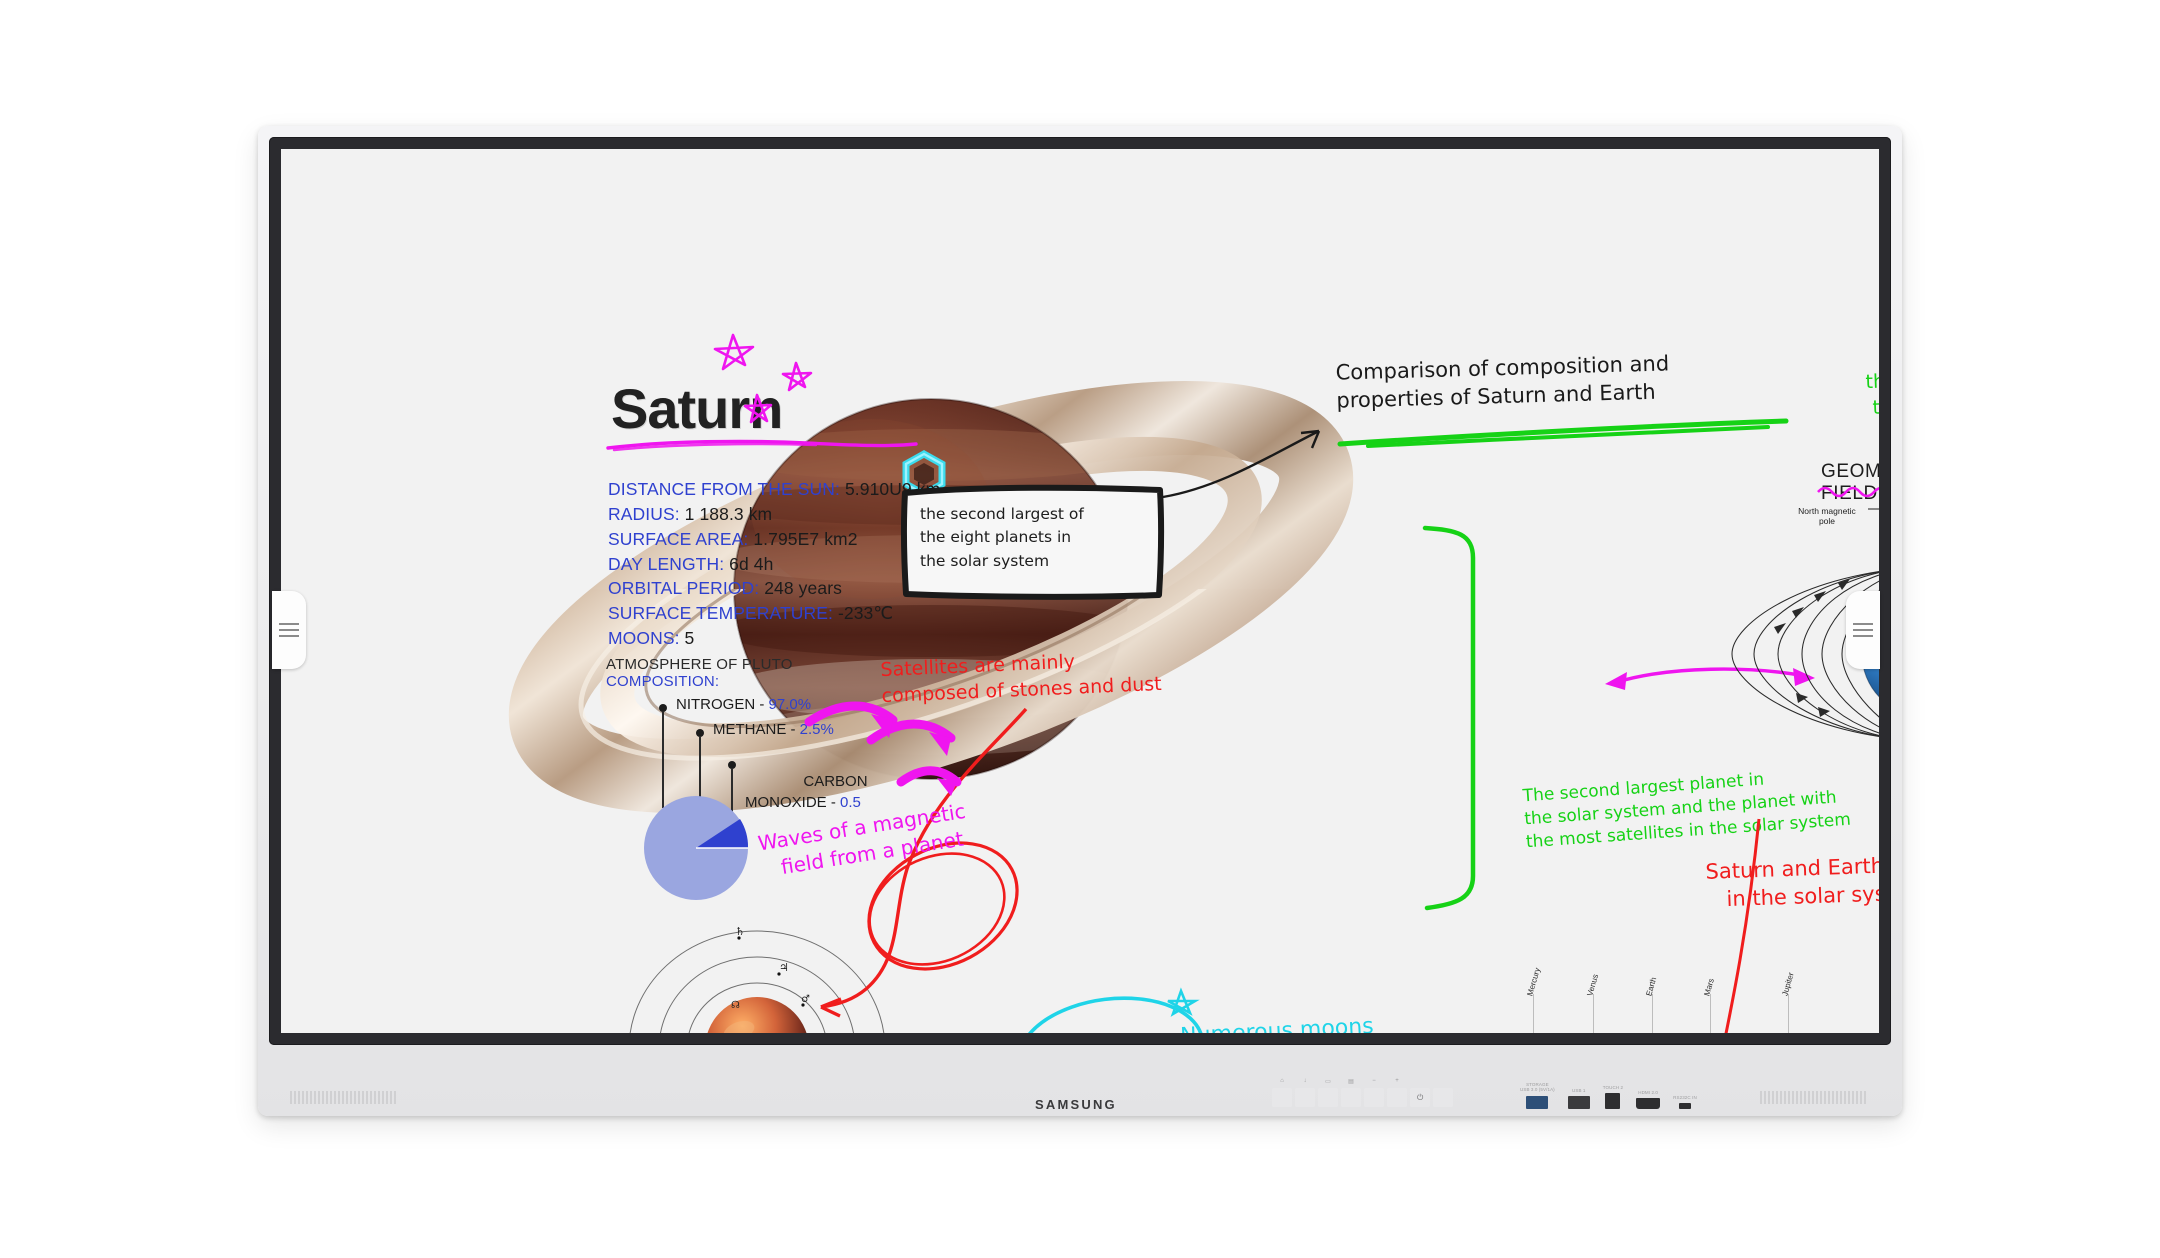 This screenshot has height=1258, width=2160. Describe the element at coordinates (1076, 1104) in the screenshot. I see `samsung-logo: SAMSUNG` at that location.